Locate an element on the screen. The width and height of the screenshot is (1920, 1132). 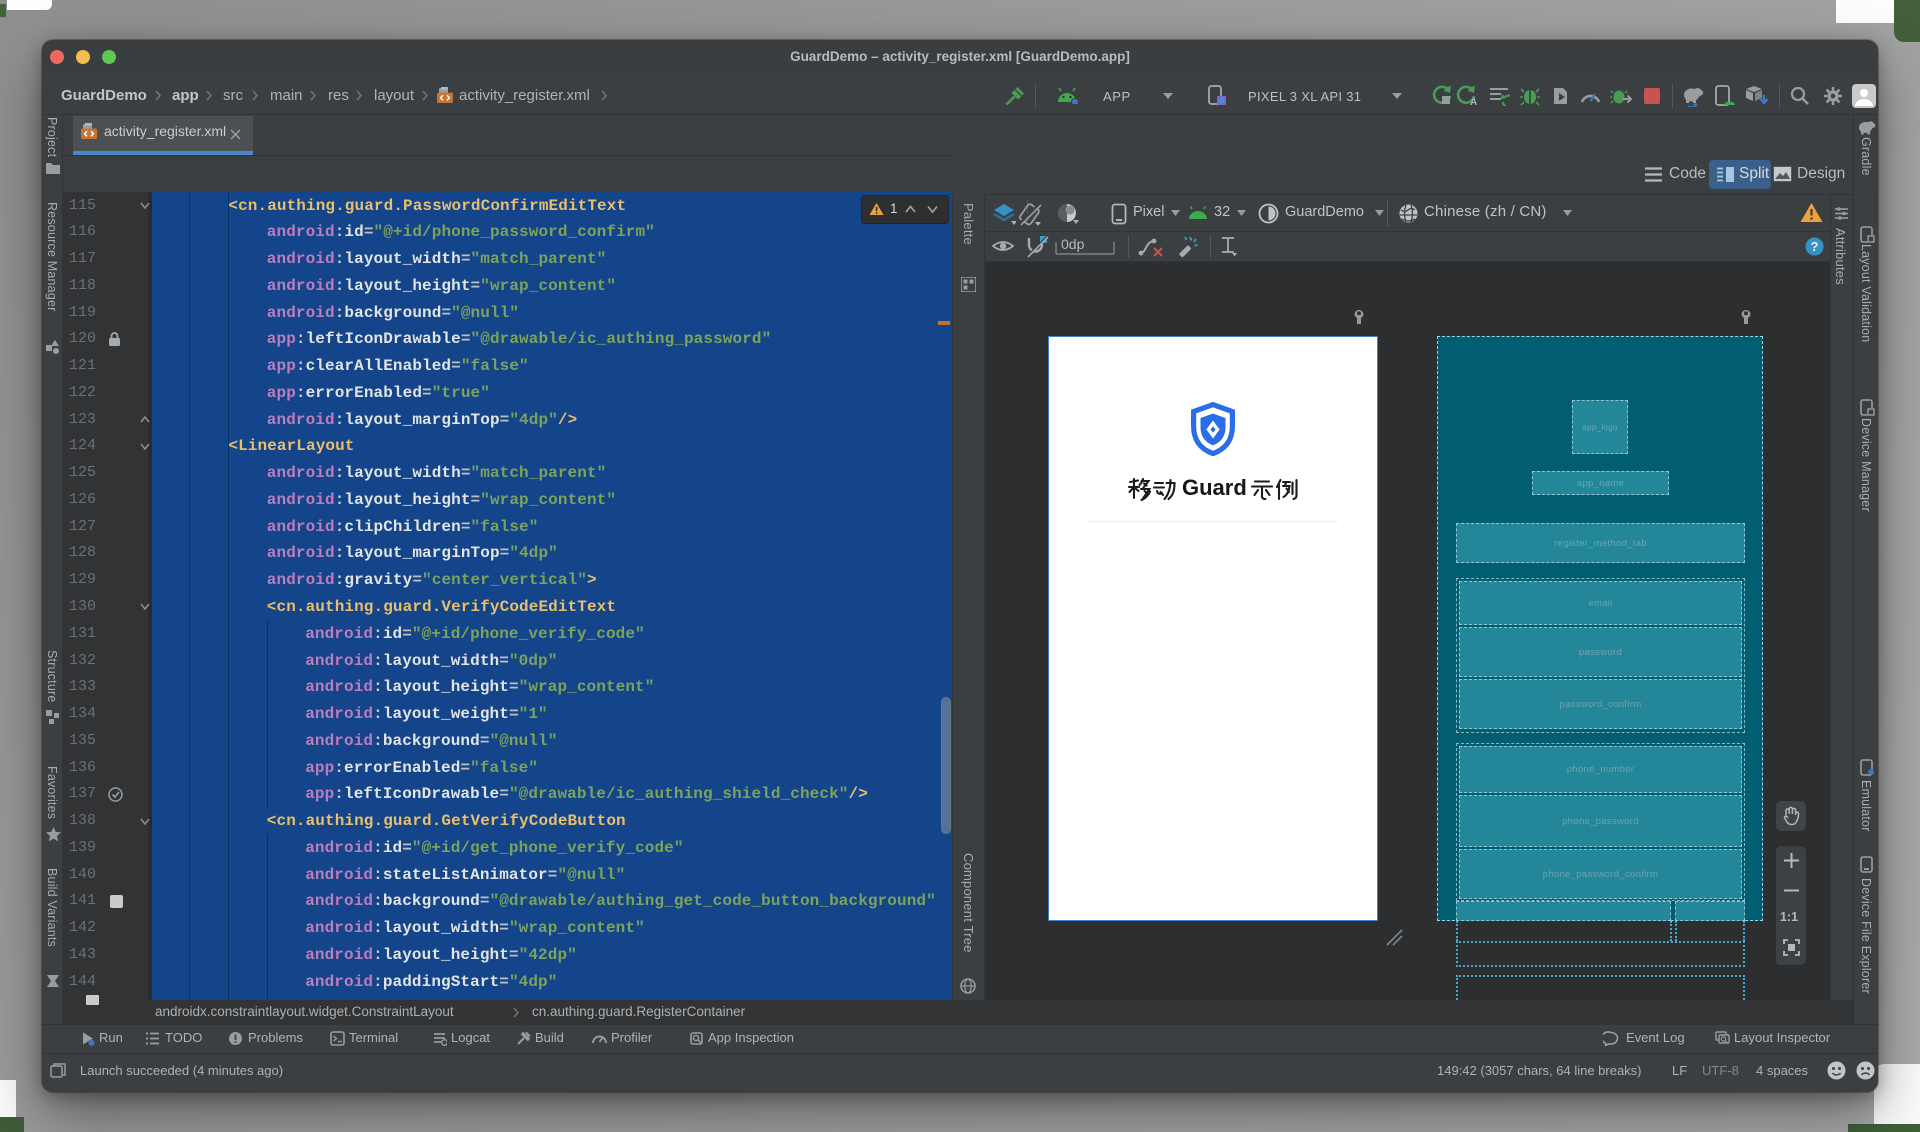
svg-text: A is located at coordinates (1473, 102).